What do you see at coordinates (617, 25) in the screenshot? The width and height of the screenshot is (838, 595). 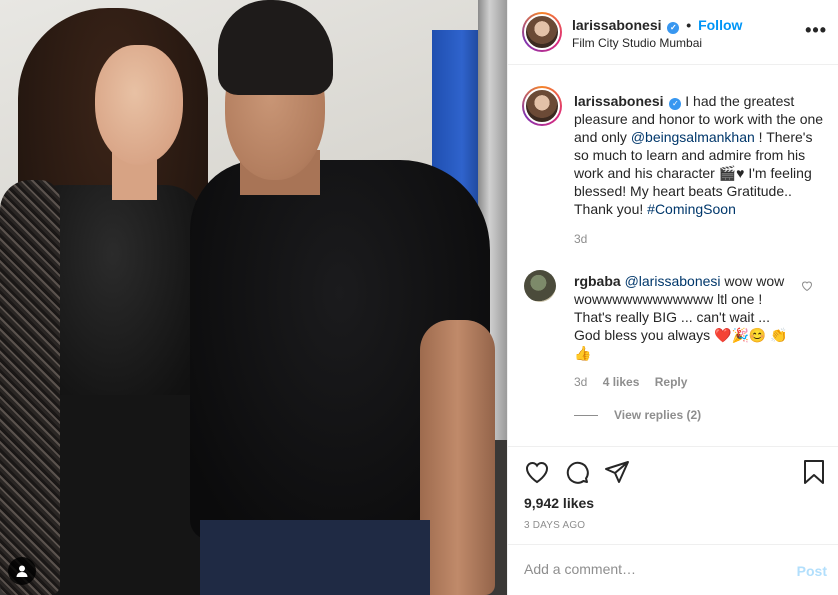 I see `author-username: larissabonesi` at bounding box center [617, 25].